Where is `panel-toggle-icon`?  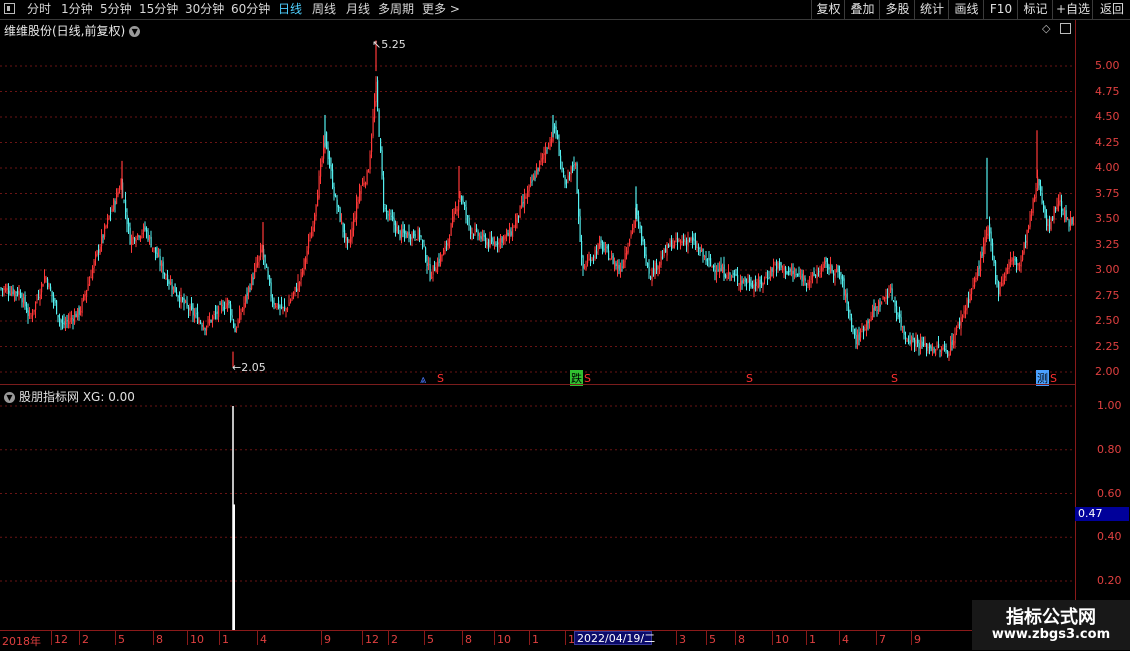 panel-toggle-icon is located at coordinates (1065, 28).